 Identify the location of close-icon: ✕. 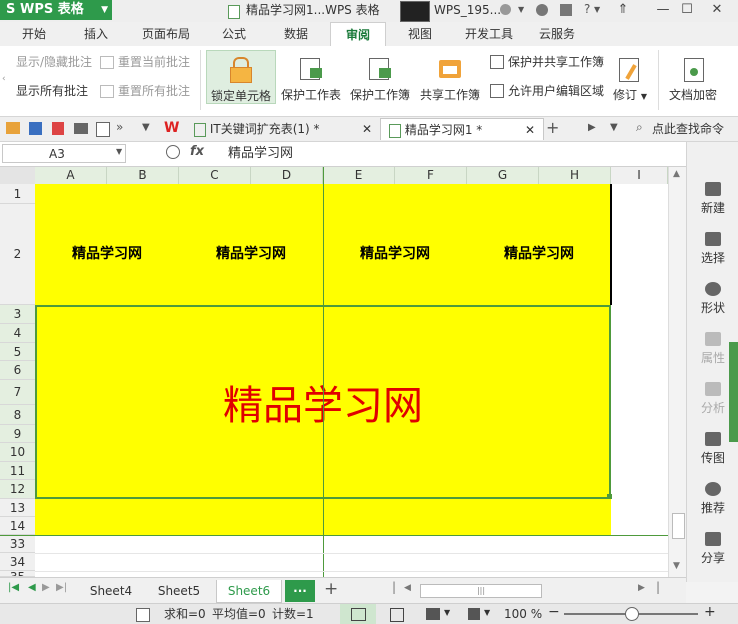
(367, 129).